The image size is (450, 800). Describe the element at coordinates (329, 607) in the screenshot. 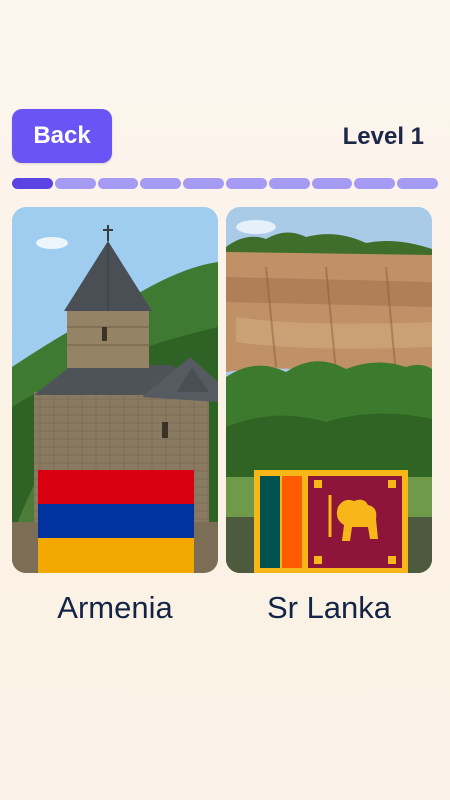

I see `option-label-sri-lanka: Sr Lanka` at that location.